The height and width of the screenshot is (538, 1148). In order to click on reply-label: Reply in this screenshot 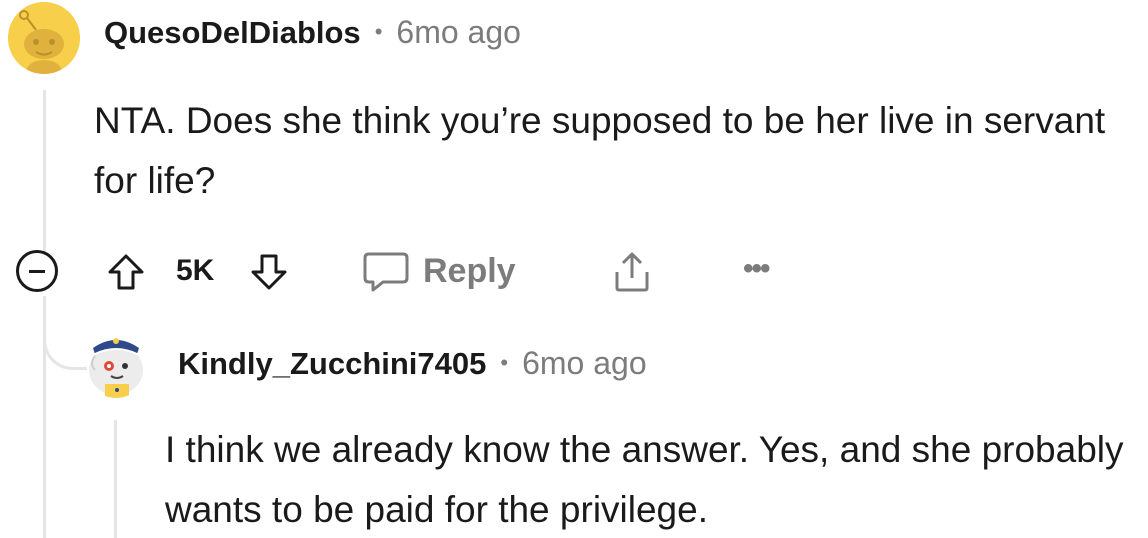, I will do `click(469, 270)`.